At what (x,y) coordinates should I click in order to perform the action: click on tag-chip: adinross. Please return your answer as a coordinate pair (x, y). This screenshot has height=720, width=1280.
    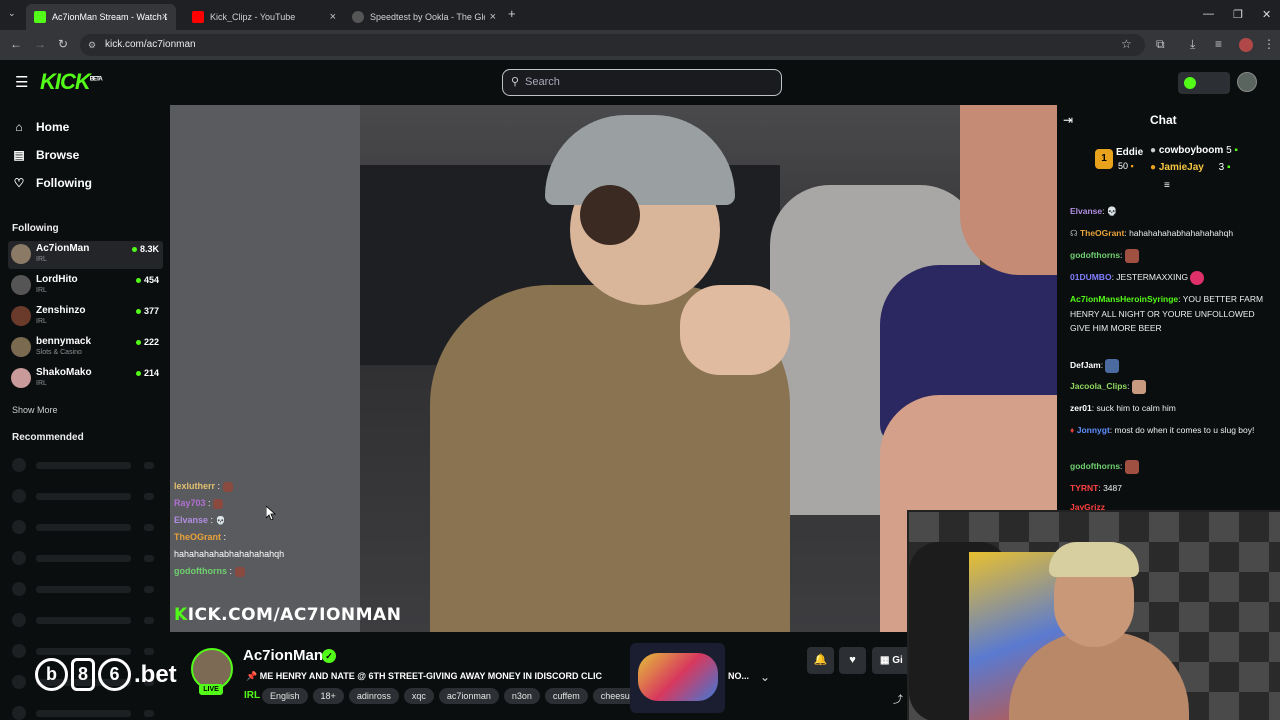
    Looking at the image, I should click on (373, 696).